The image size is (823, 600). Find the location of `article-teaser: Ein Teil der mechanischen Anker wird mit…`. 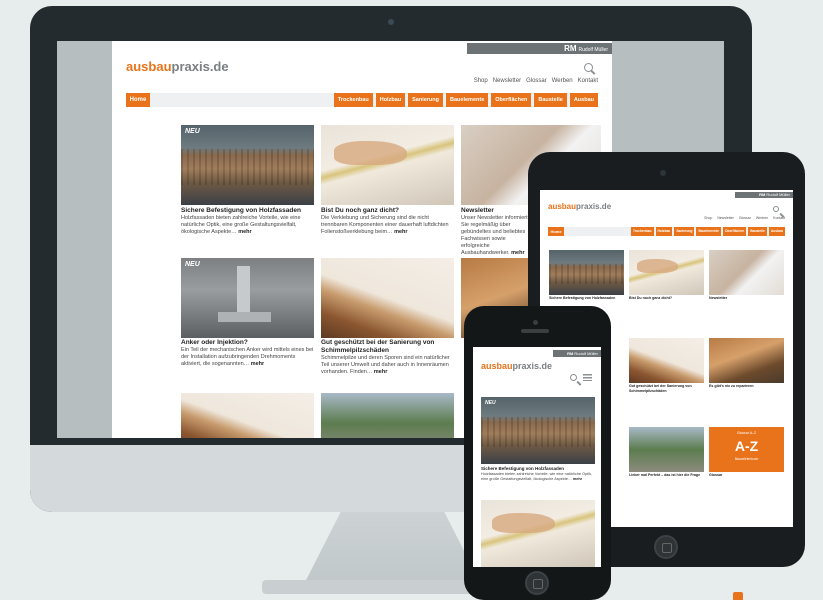

article-teaser: Ein Teil der mechanischen Anker wird mit… is located at coordinates (247, 357).